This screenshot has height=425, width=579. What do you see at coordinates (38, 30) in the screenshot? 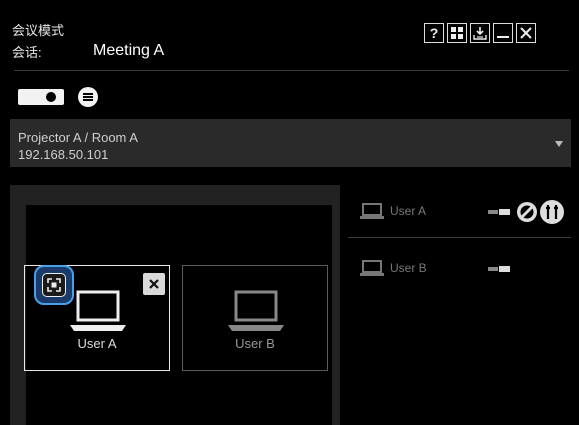
I see `mode-label: 会议模式` at bounding box center [38, 30].